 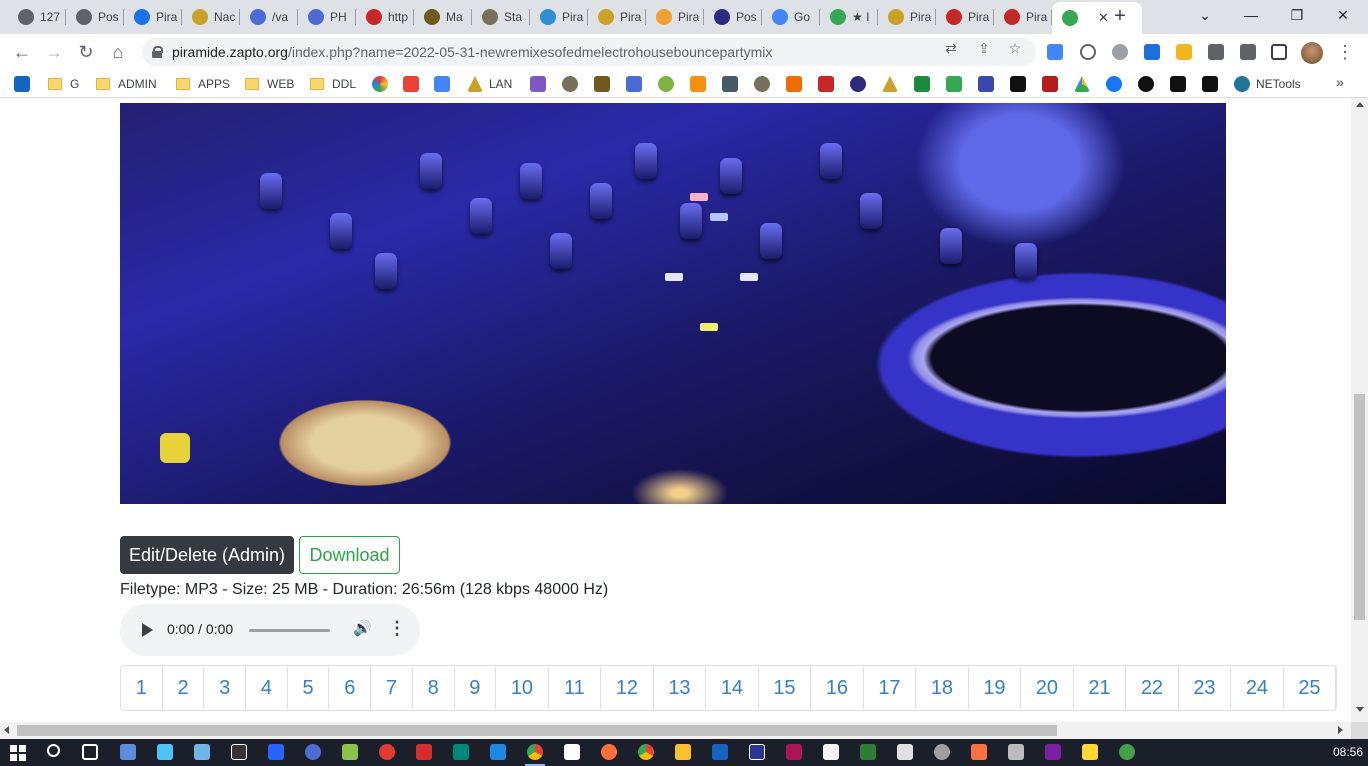 I want to click on page-link-21: 21, so click(x=1100, y=688).